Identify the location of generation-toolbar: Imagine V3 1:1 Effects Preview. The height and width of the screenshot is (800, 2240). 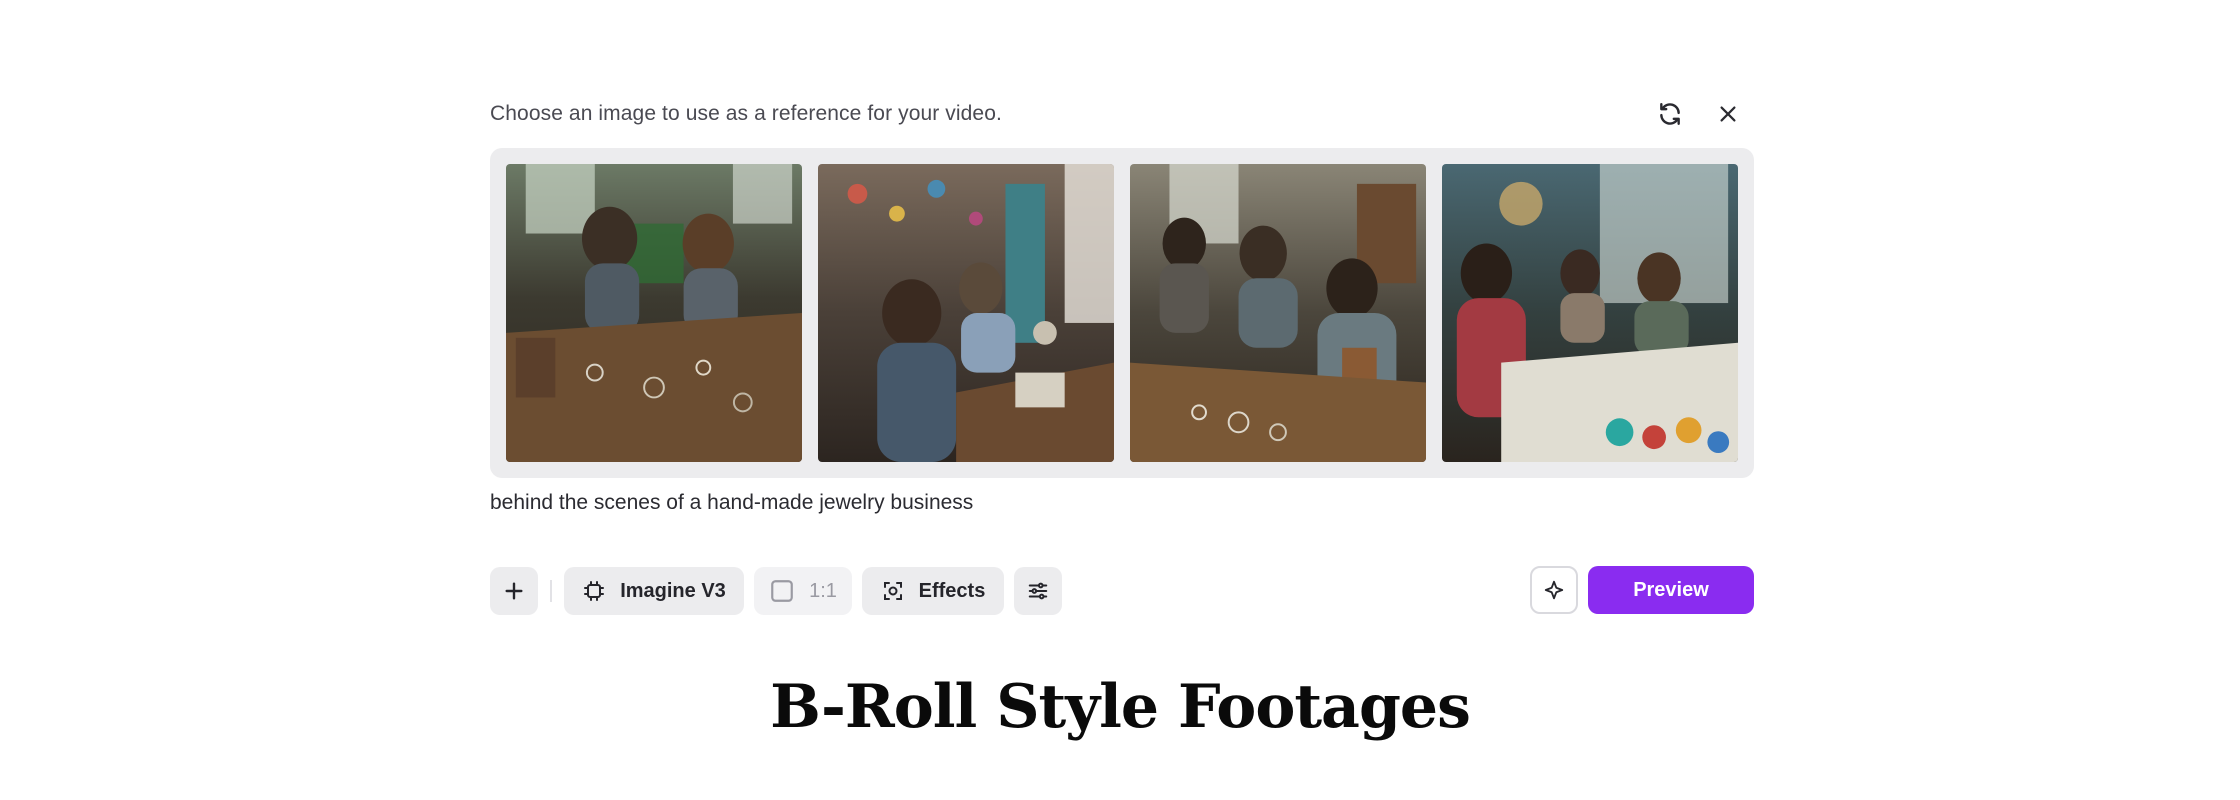
(1122, 591).